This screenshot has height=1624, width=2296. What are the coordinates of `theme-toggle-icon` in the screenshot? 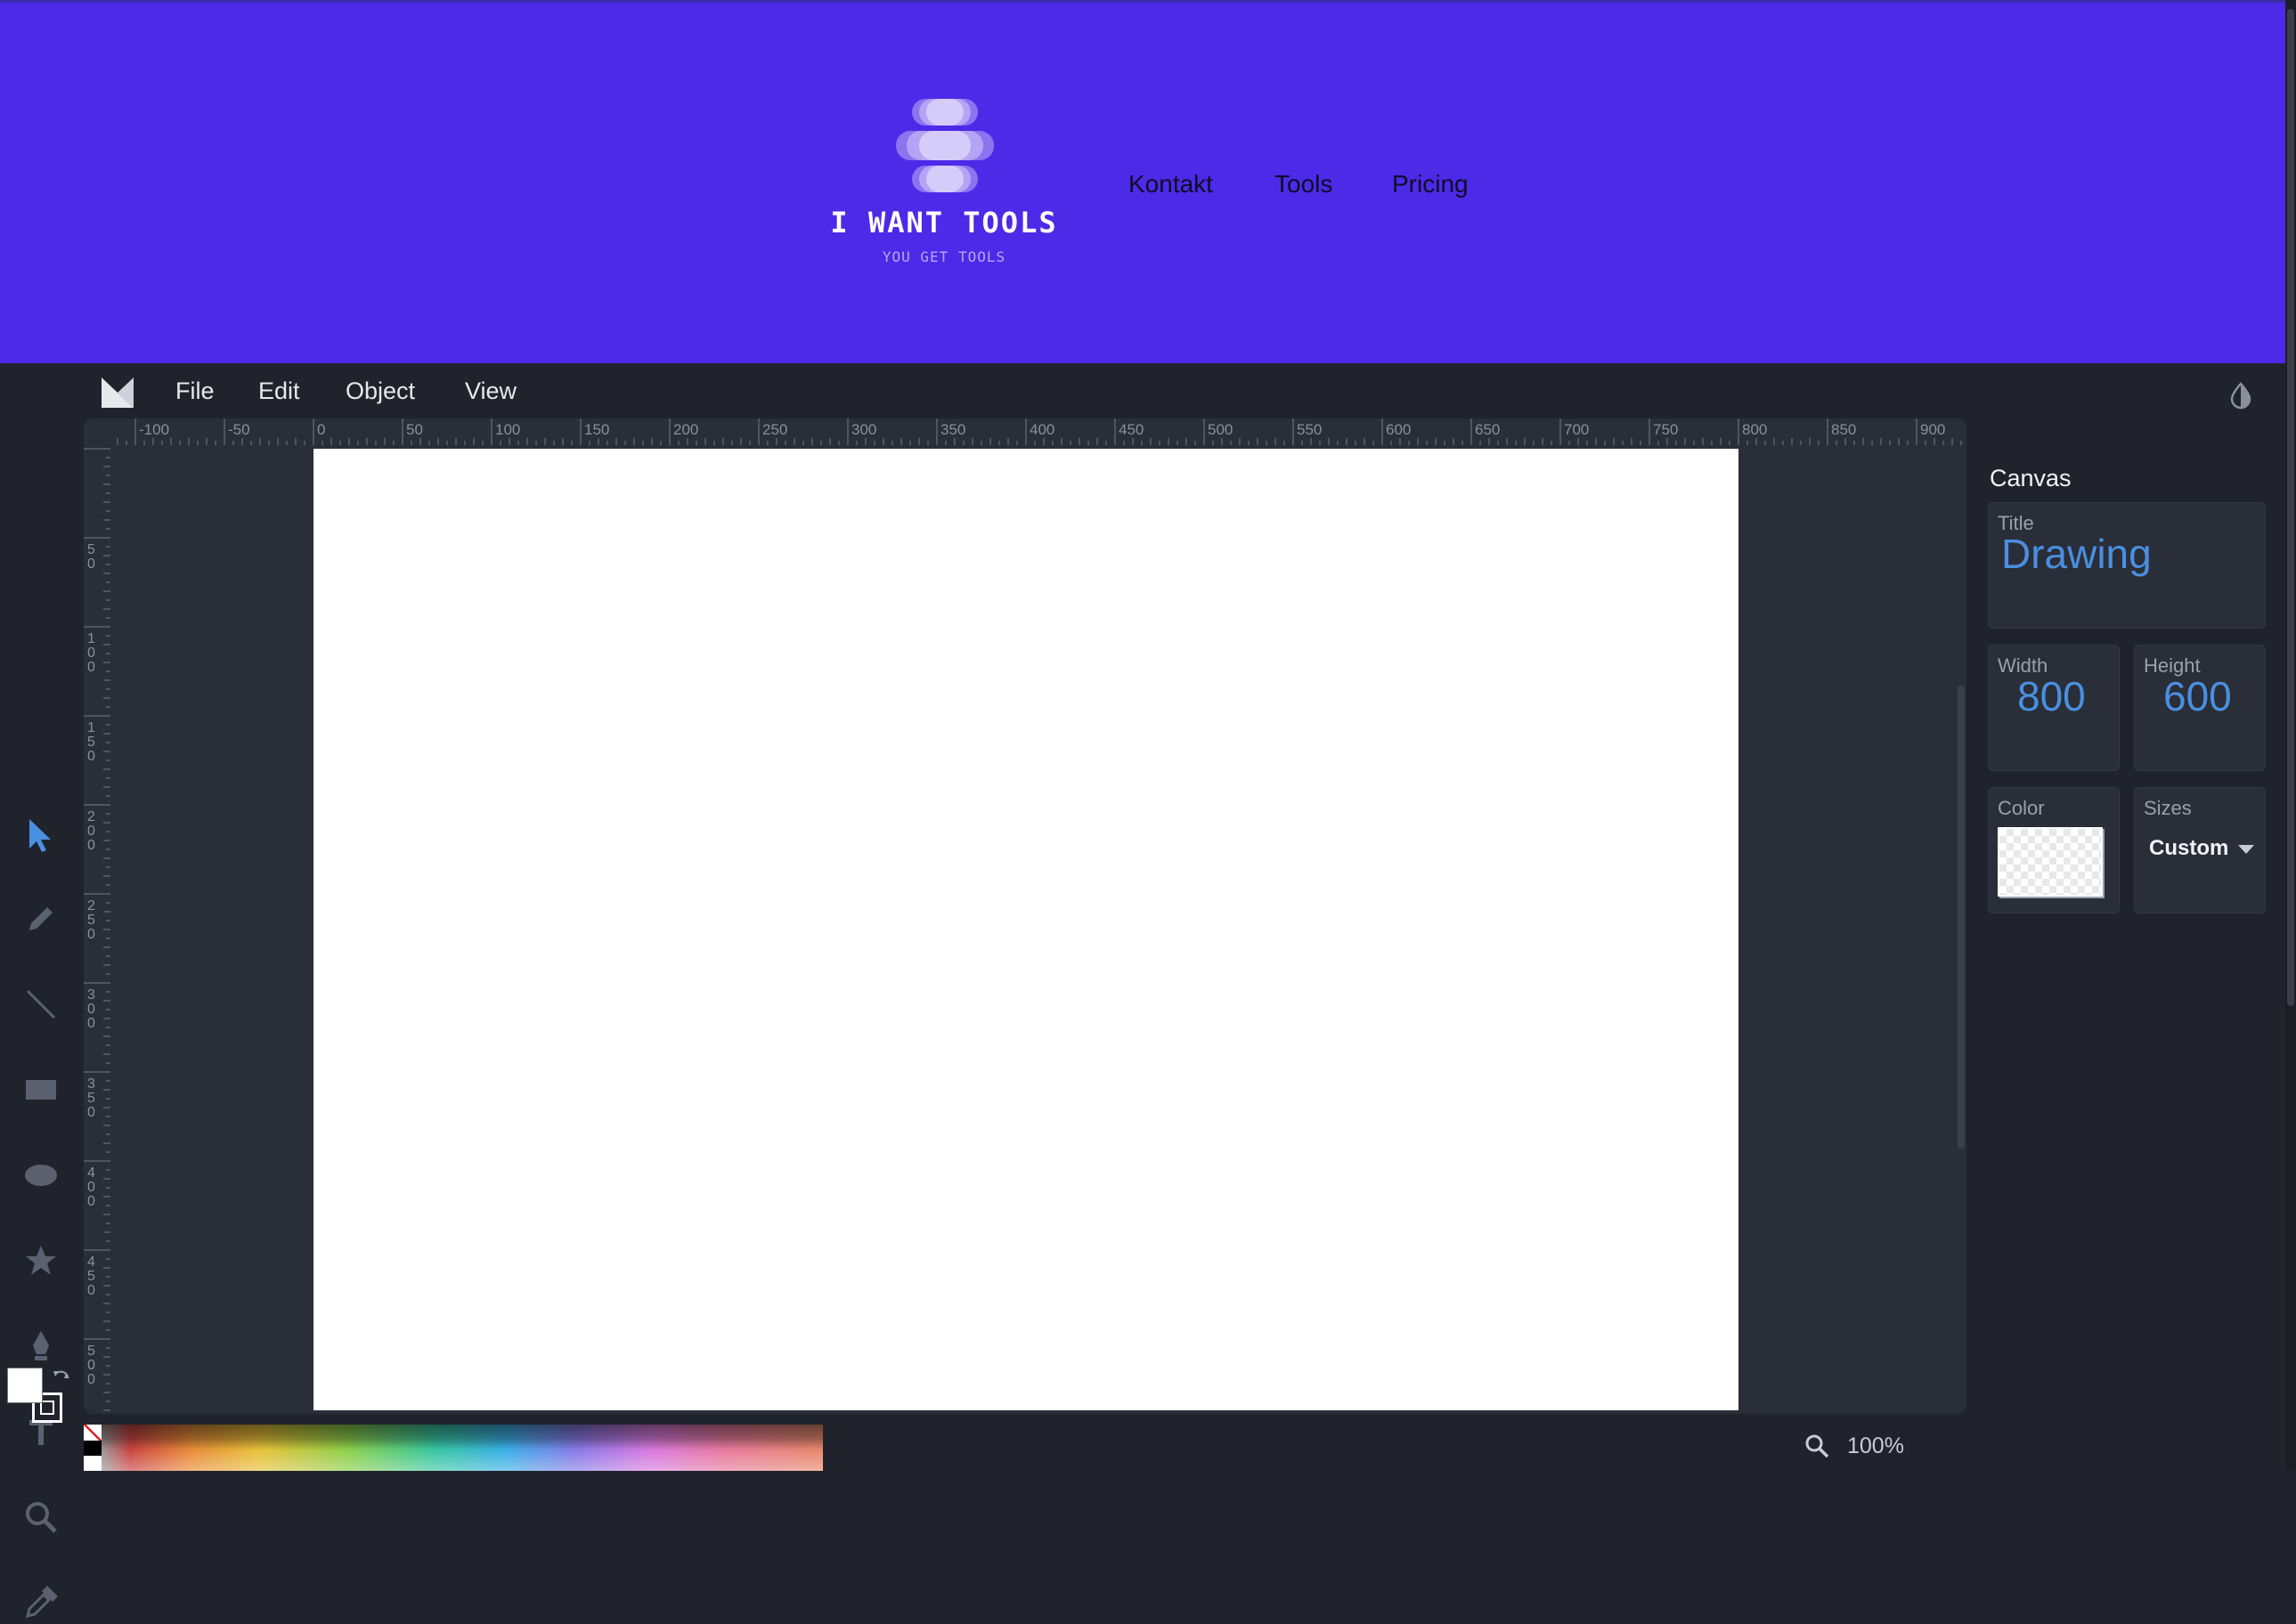 It's located at (2241, 395).